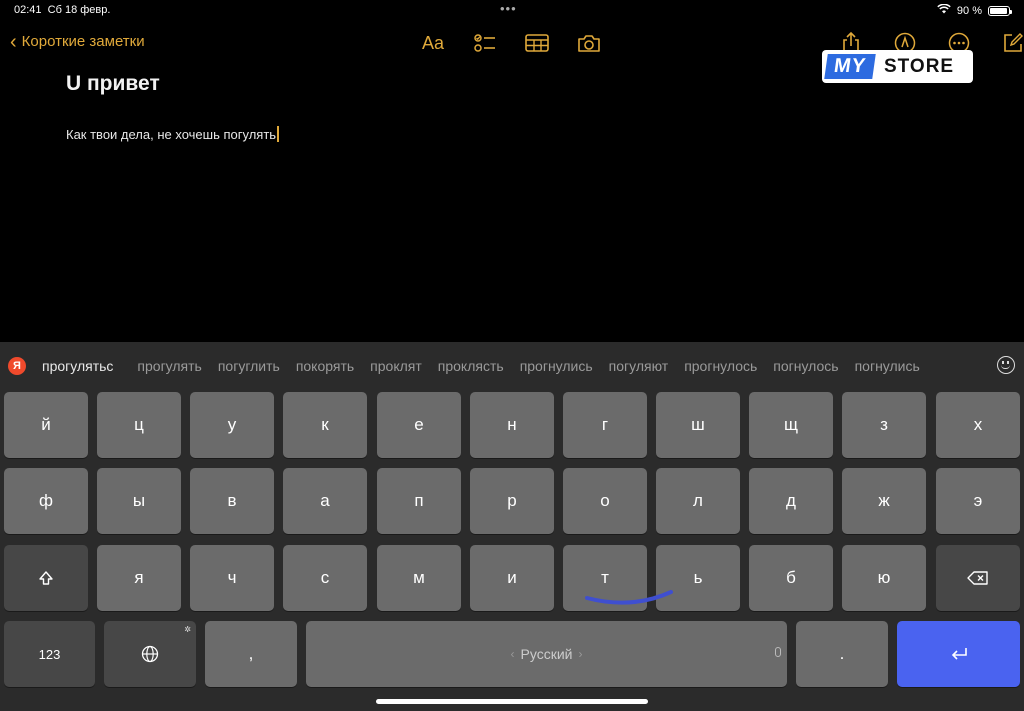 The height and width of the screenshot is (711, 1024). What do you see at coordinates (508, 8) in the screenshot?
I see `multitasking-dots: •••` at bounding box center [508, 8].